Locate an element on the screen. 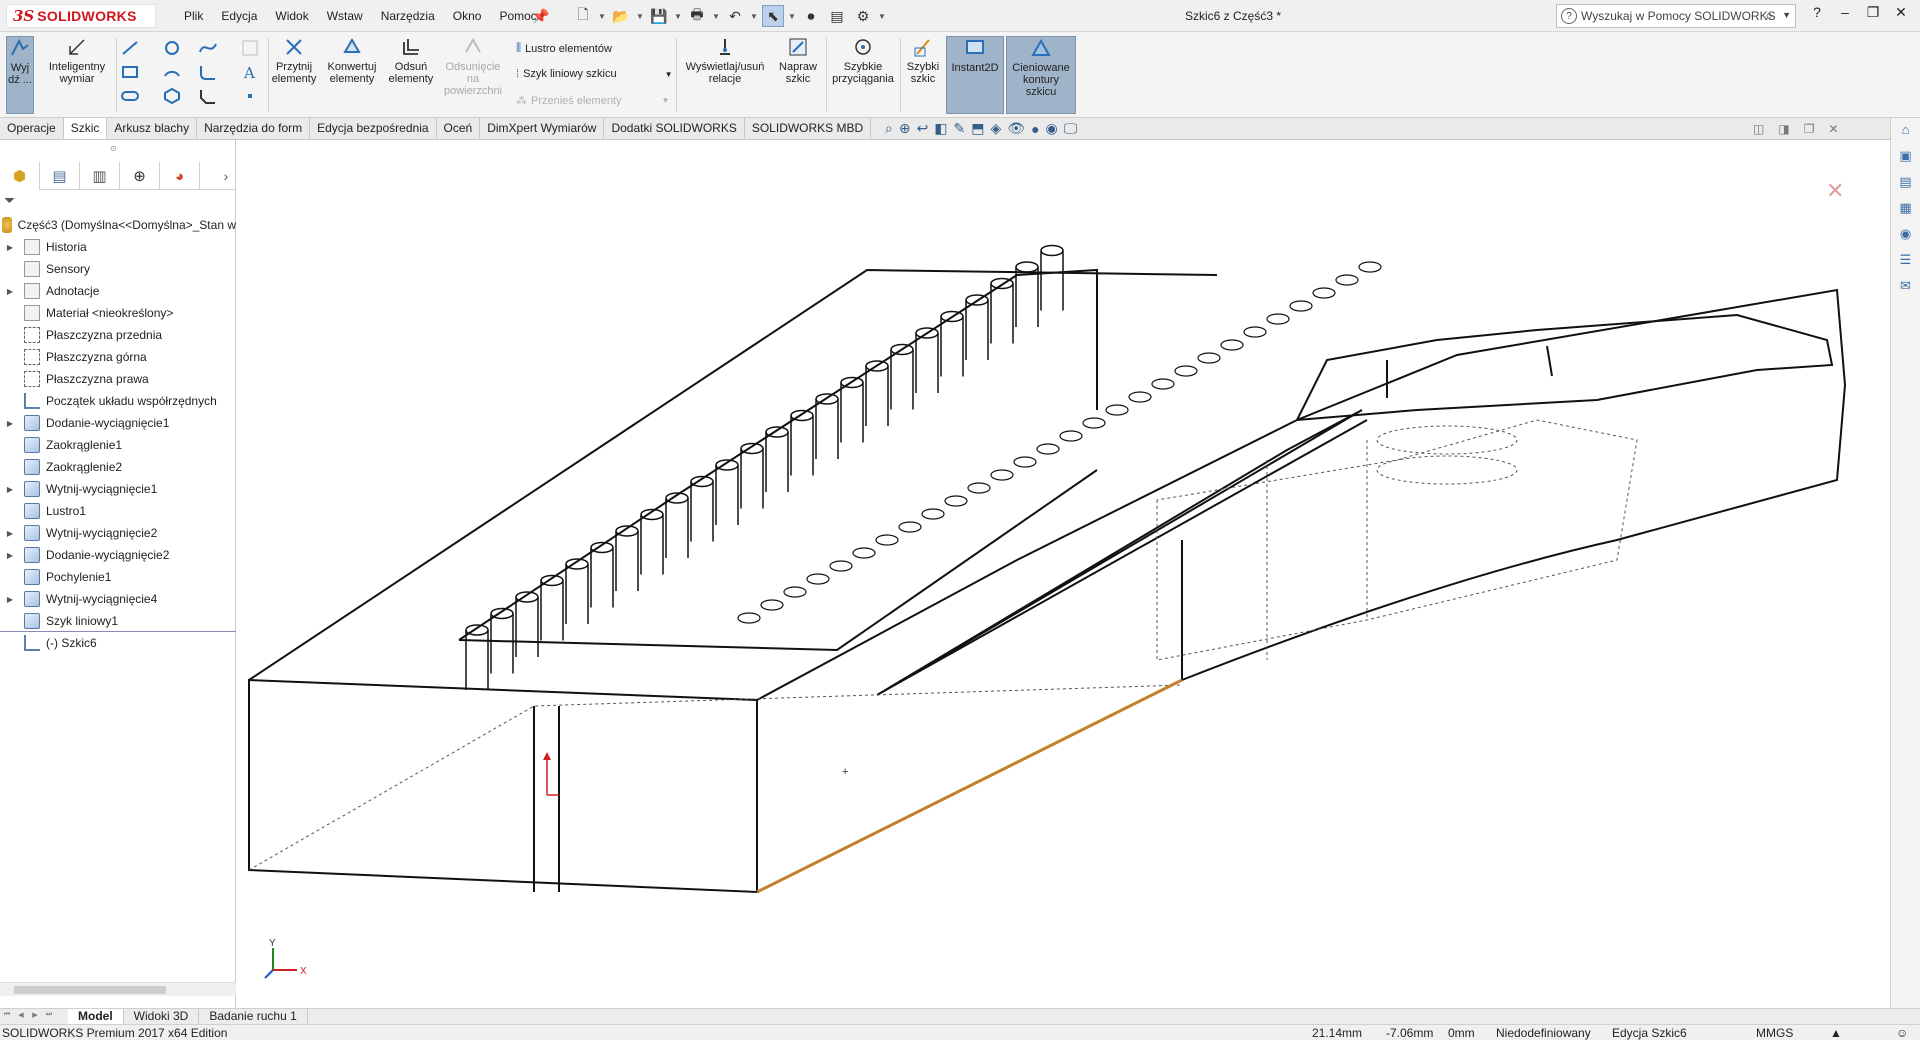 The width and height of the screenshot is (1920, 1040). solidworks-logo: 3S SOLIDWORKS is located at coordinates (81, 16).